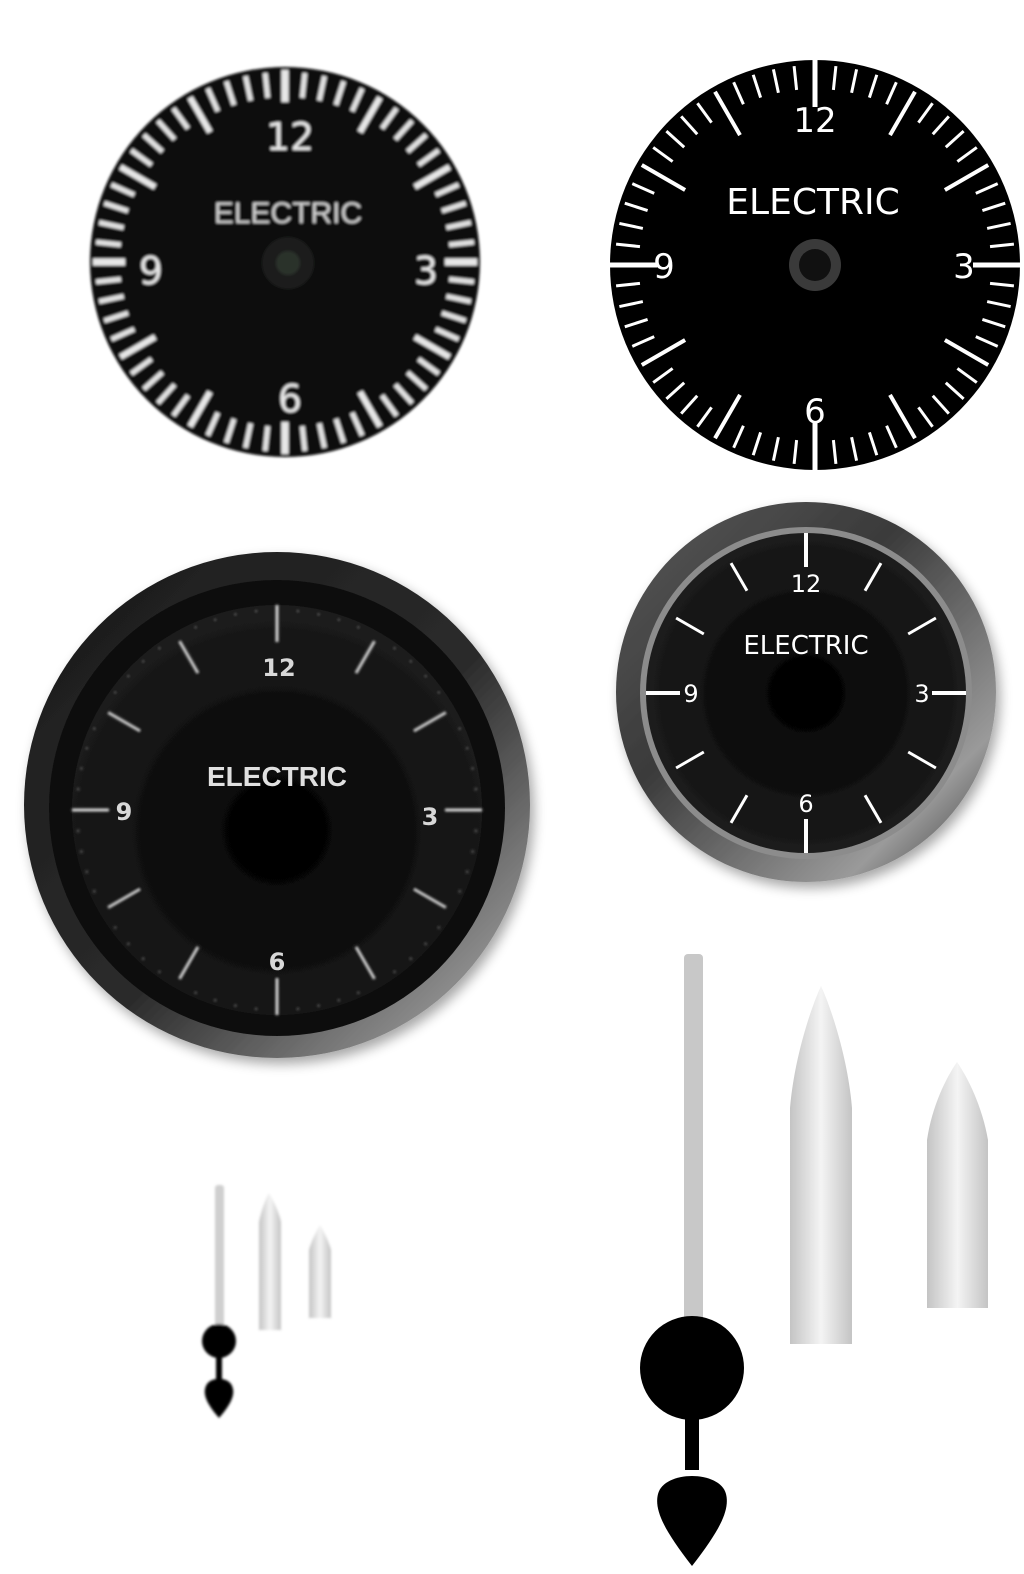 The height and width of the screenshot is (1574, 1024). I want to click on gauge-raster-small: ELECTRIC 12 3 6 9, so click(285, 262).